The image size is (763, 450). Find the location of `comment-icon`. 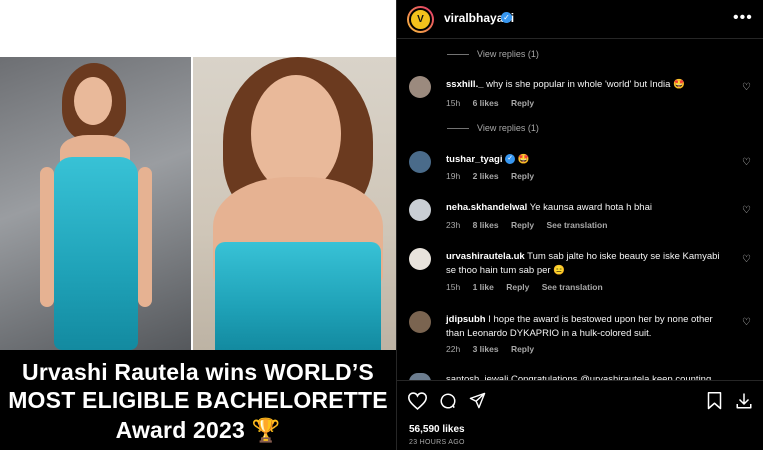

comment-icon is located at coordinates (448, 401).